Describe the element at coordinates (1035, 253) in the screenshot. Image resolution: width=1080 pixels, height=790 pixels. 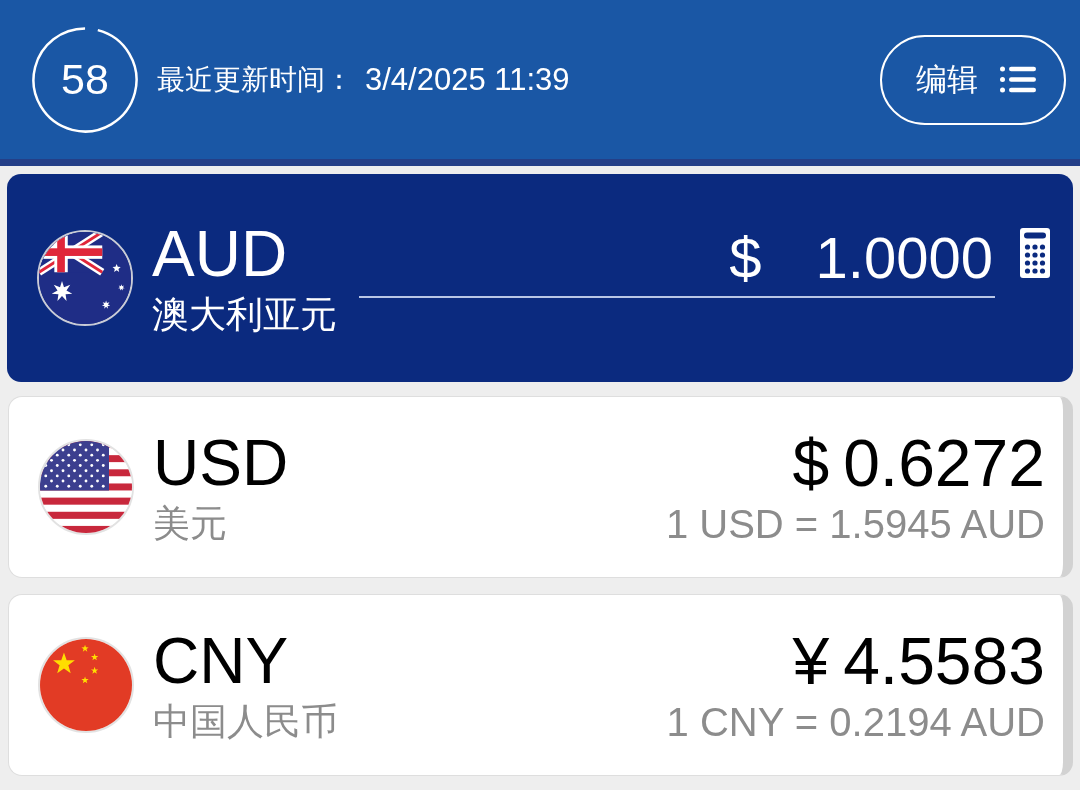
I see `calculator-icon` at that location.